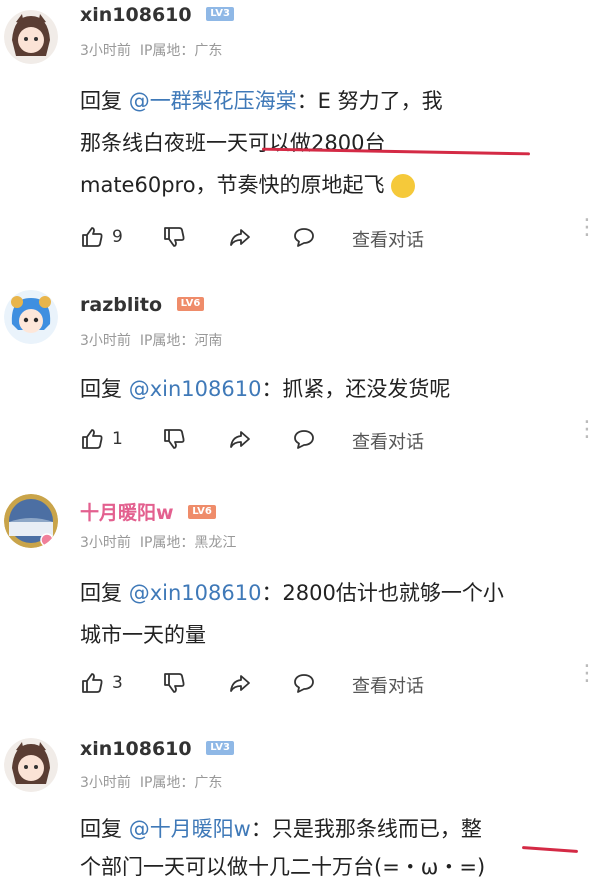 This screenshot has width=595, height=886. I want to click on comment-actions: 9 查看对话 ⋮, so click(337, 234).